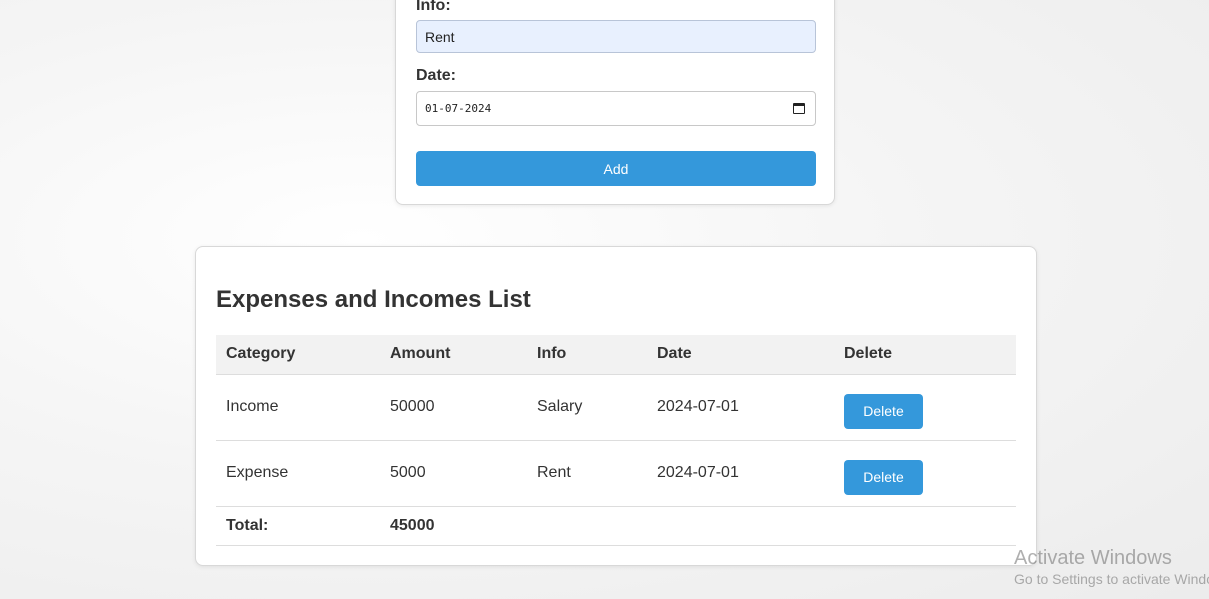 The width and height of the screenshot is (1209, 599). What do you see at coordinates (799, 108) in the screenshot?
I see `calendar-icon` at bounding box center [799, 108].